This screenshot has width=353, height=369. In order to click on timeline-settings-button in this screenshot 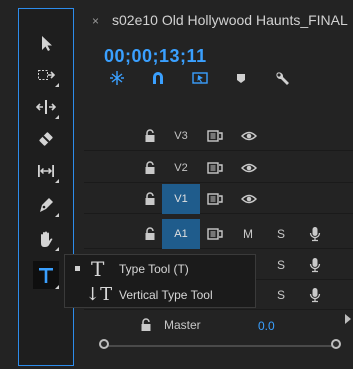, I will do `click(282, 78)`.